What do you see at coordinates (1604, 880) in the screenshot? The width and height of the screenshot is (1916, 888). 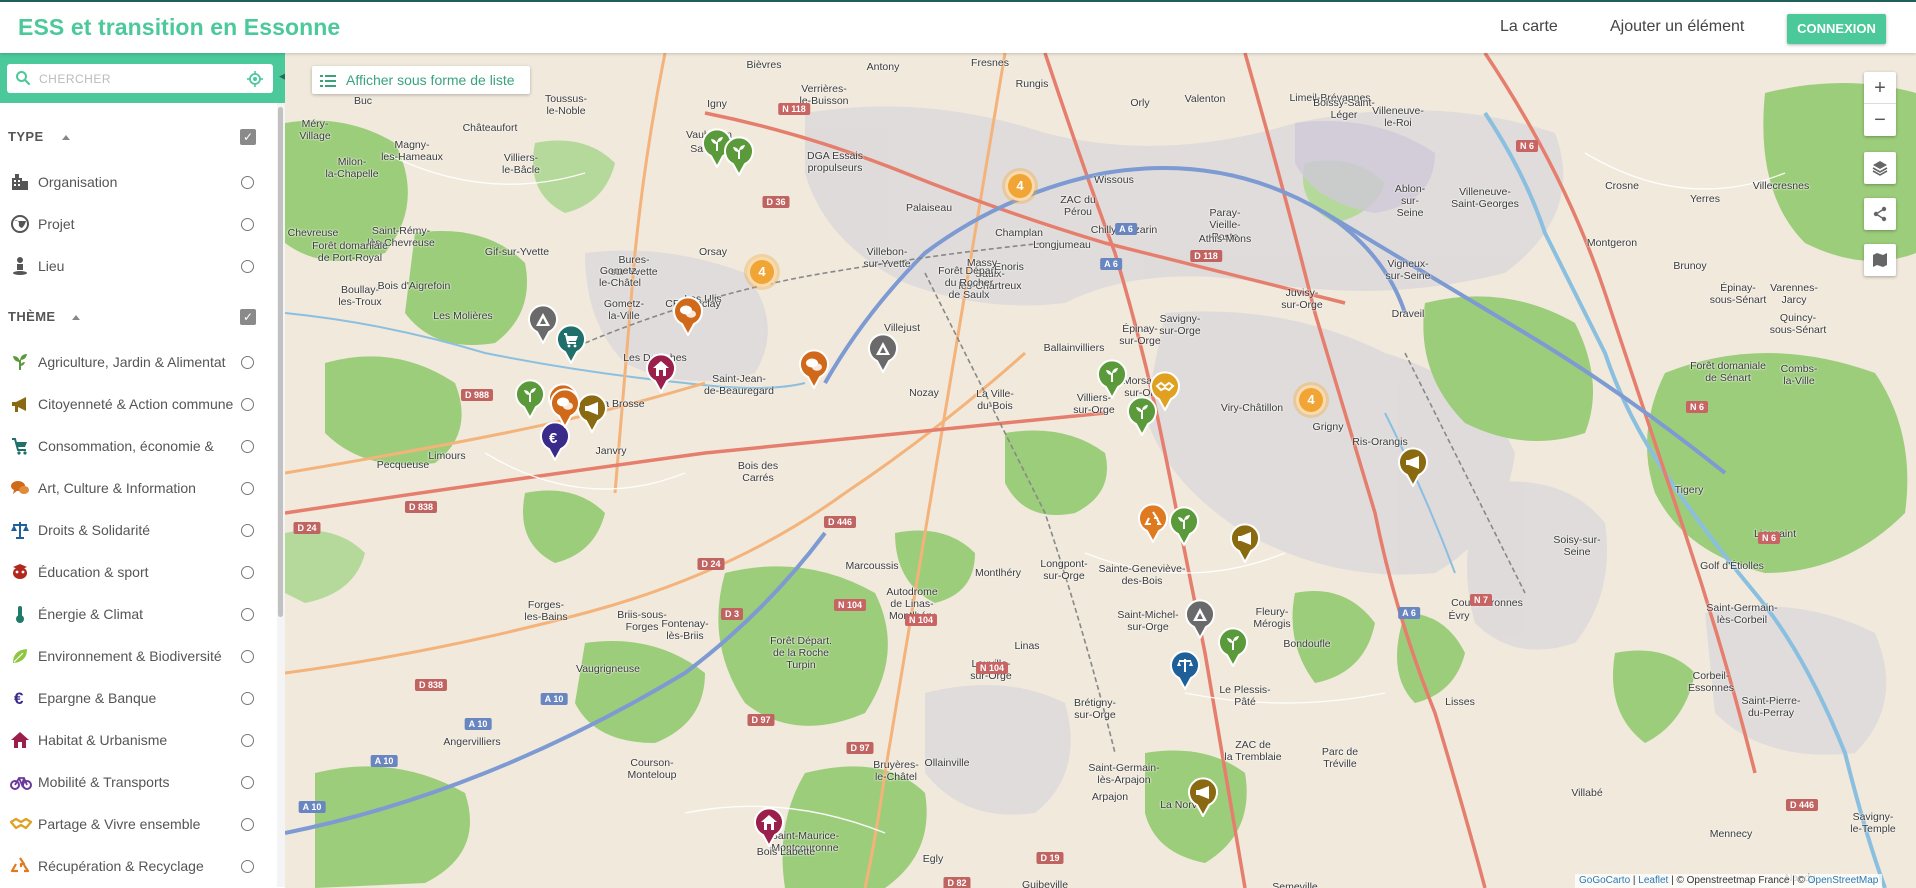 I see `attribution-gogocarto-link: GoGoCarto` at bounding box center [1604, 880].